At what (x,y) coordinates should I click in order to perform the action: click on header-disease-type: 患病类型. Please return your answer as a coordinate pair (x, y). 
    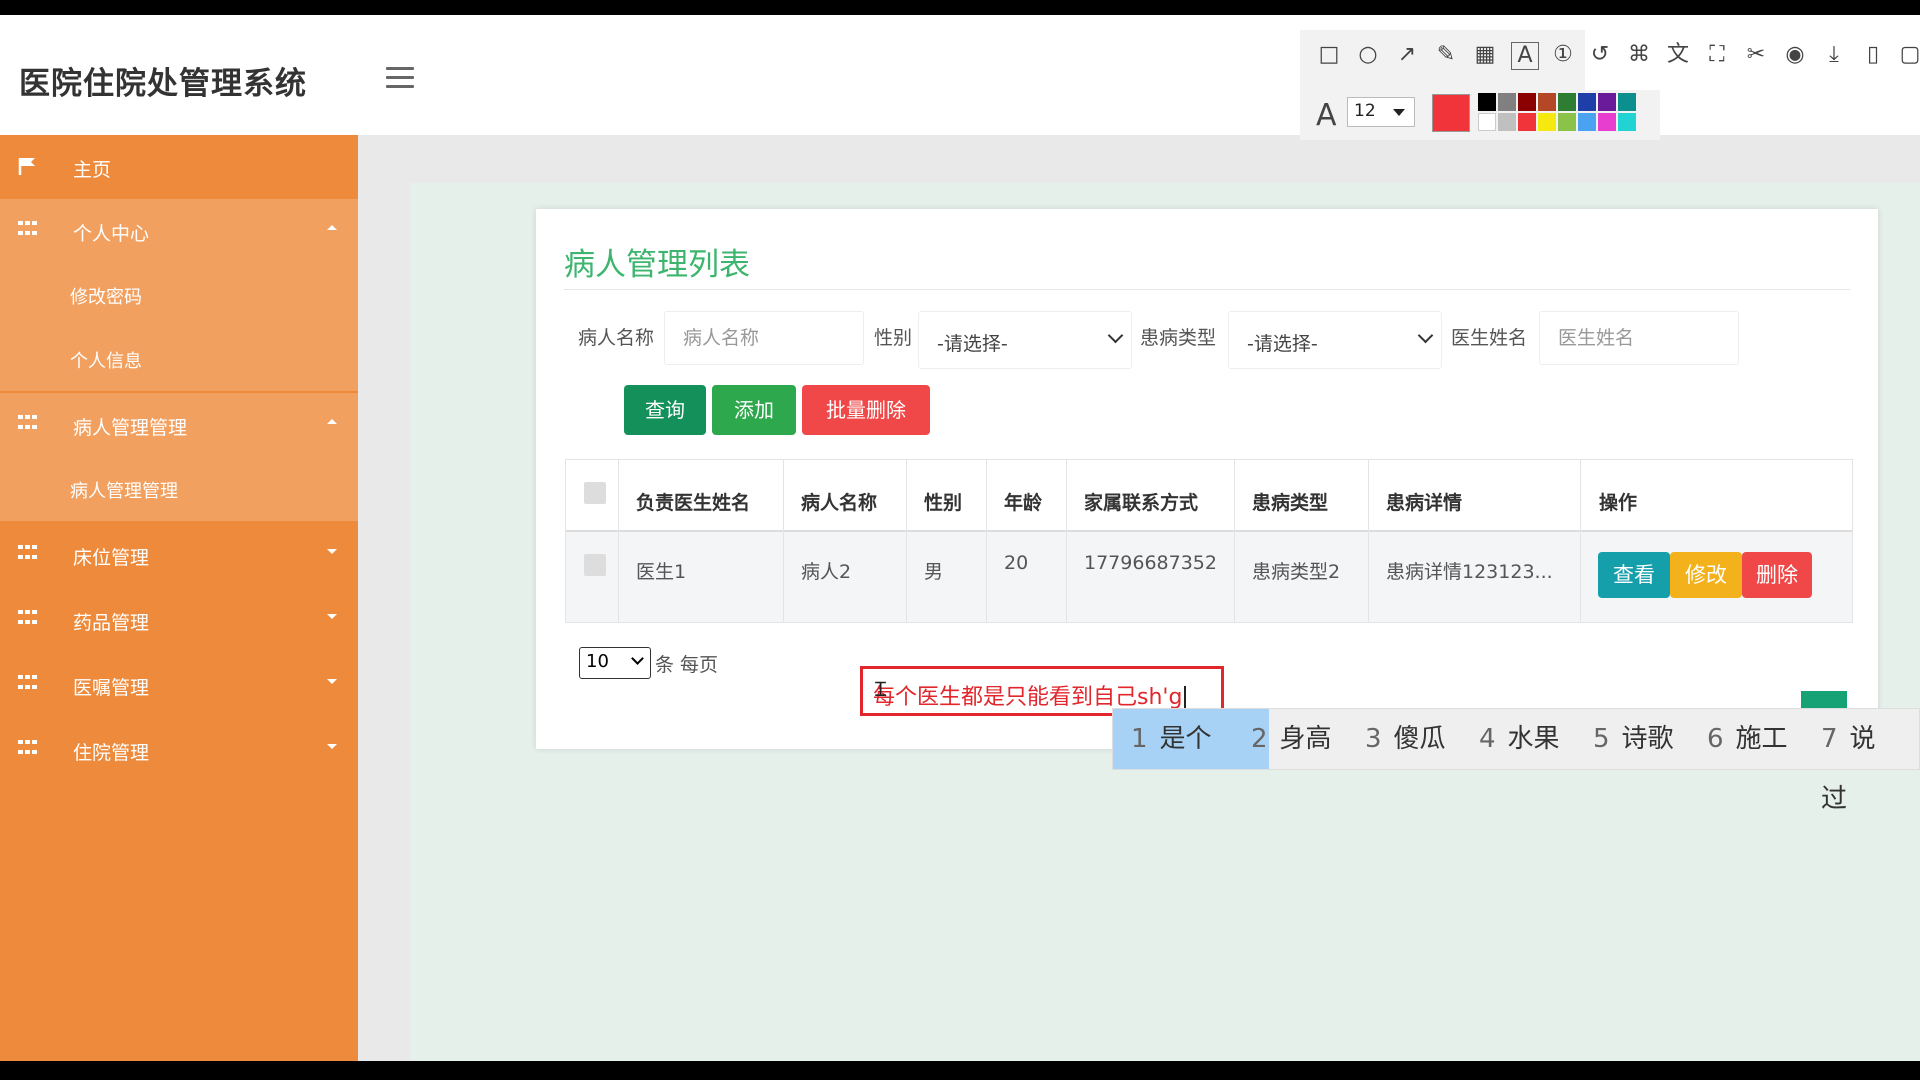
    Looking at the image, I should click on (1290, 503).